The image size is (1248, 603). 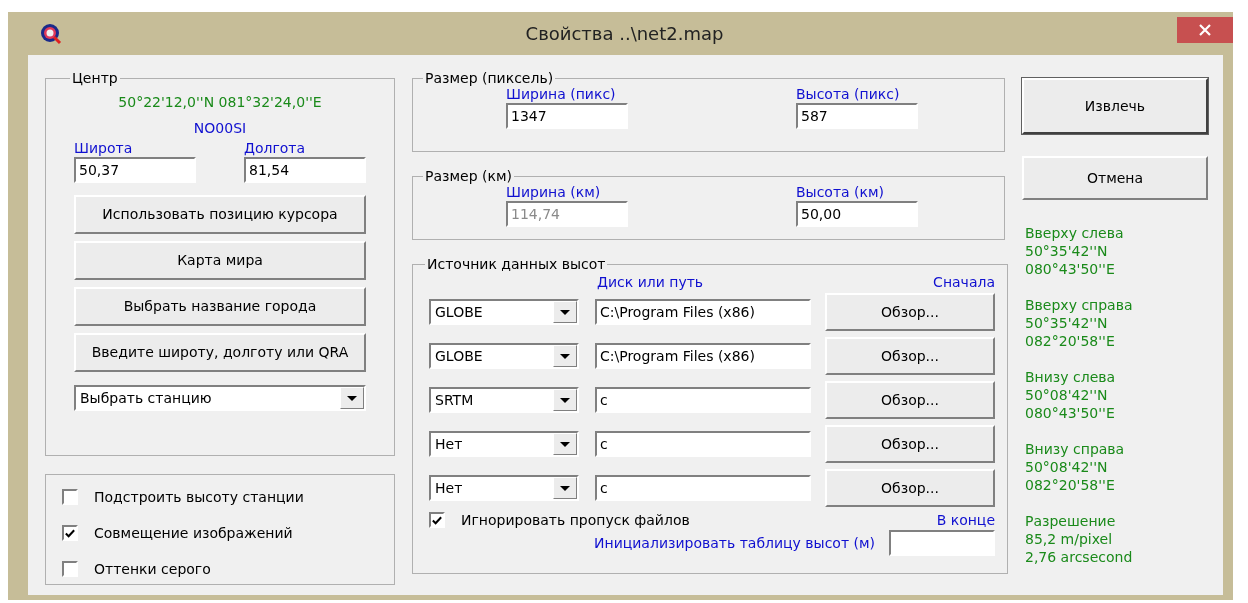 I want to click on info-title: Разрешение, so click(x=1071, y=521).